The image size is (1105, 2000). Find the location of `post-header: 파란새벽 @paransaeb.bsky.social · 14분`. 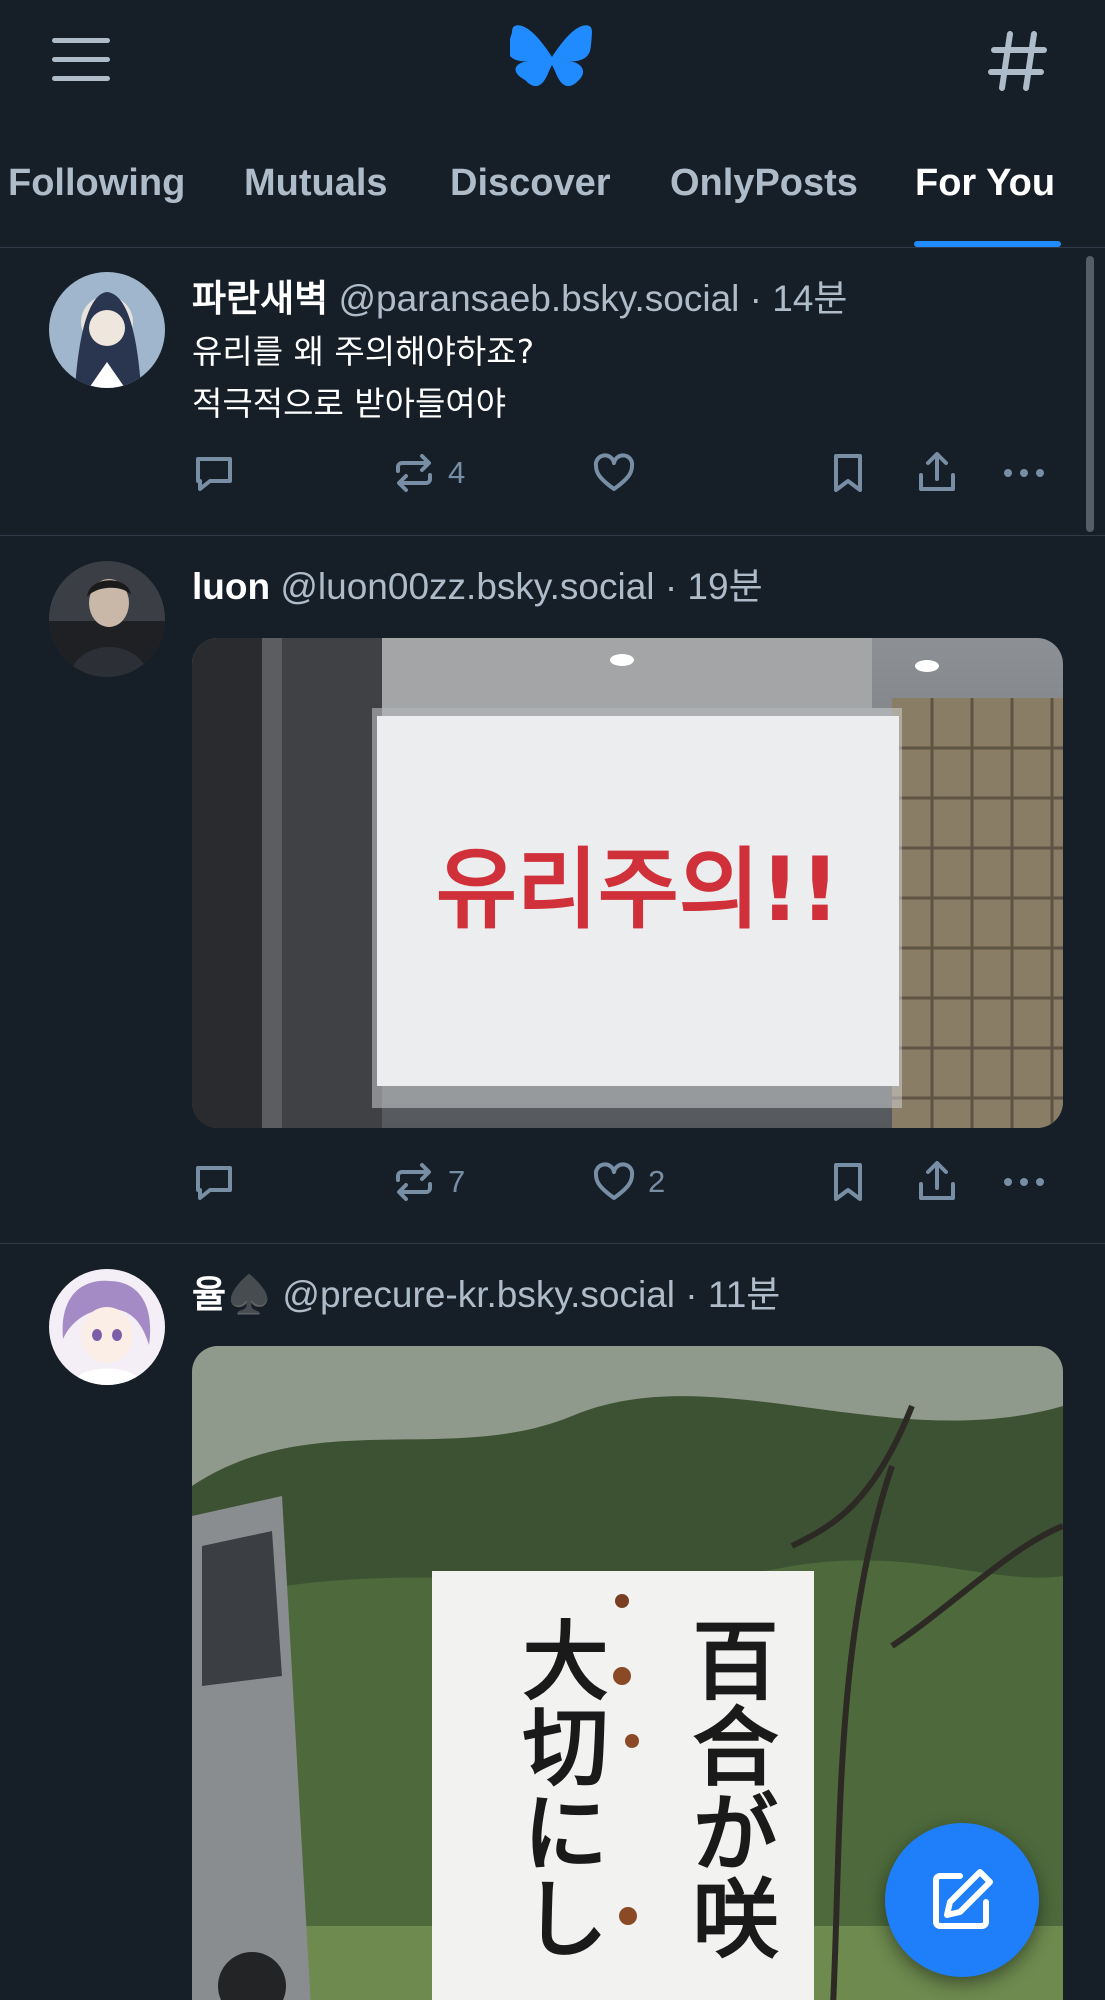

post-header: 파란새벽 @paransaeb.bsky.social · 14분 is located at coordinates (519, 295).